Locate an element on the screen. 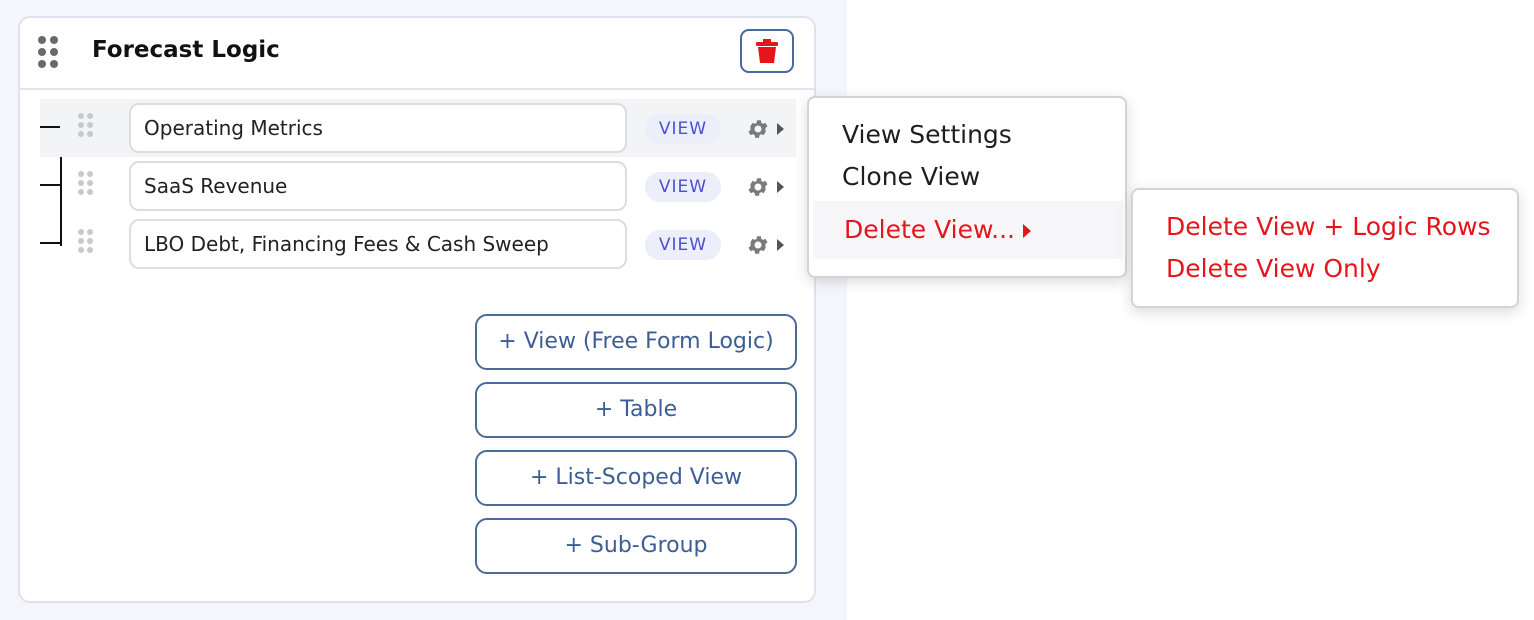 This screenshot has height=620, width=1534. delete-panel-button is located at coordinates (767, 51).